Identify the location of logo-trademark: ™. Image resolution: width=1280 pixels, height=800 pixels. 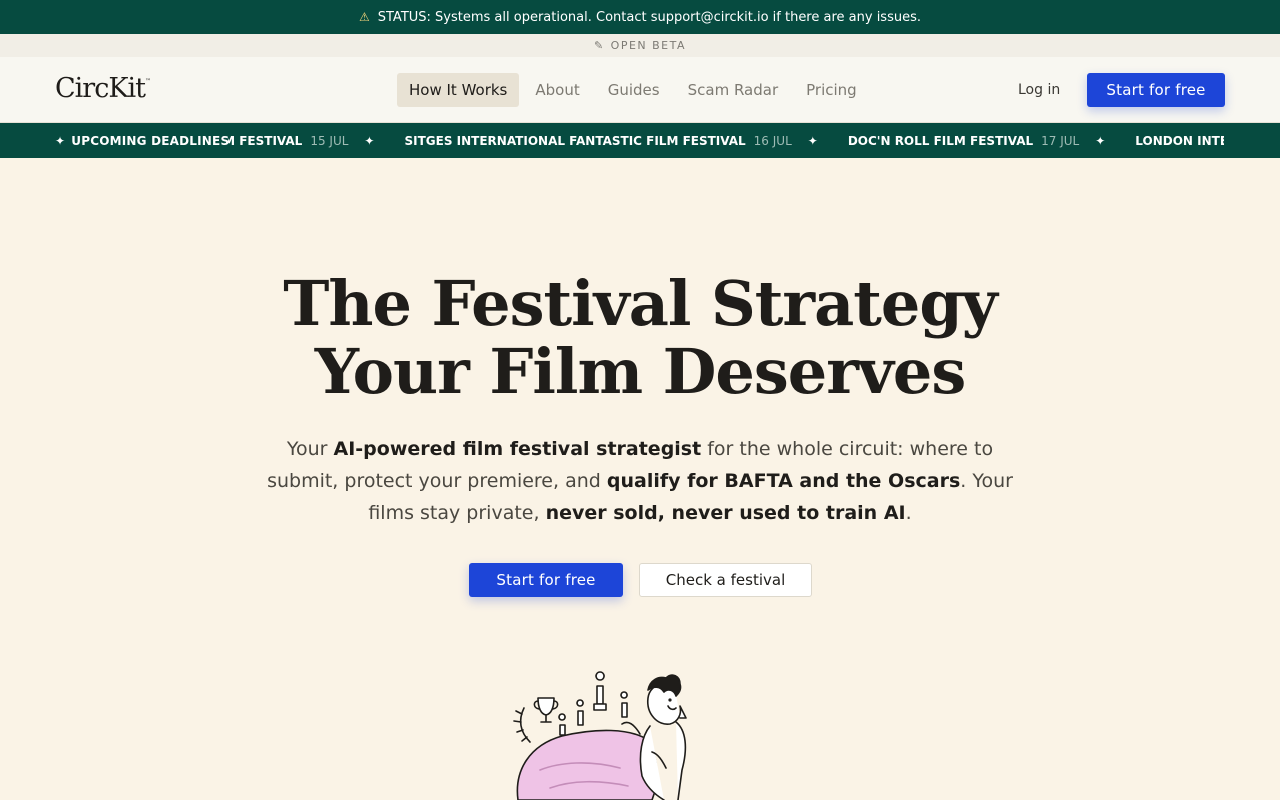
(147, 81).